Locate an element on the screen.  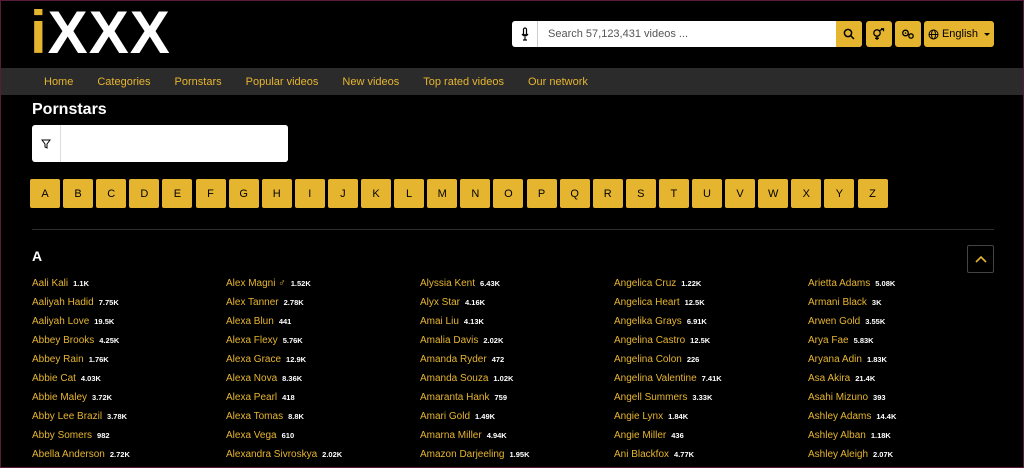
pornstar-link: Amalia Davis is located at coordinates (449, 340).